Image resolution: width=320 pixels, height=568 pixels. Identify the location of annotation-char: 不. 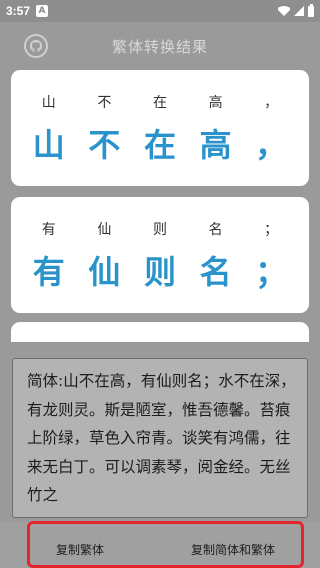
(104, 103).